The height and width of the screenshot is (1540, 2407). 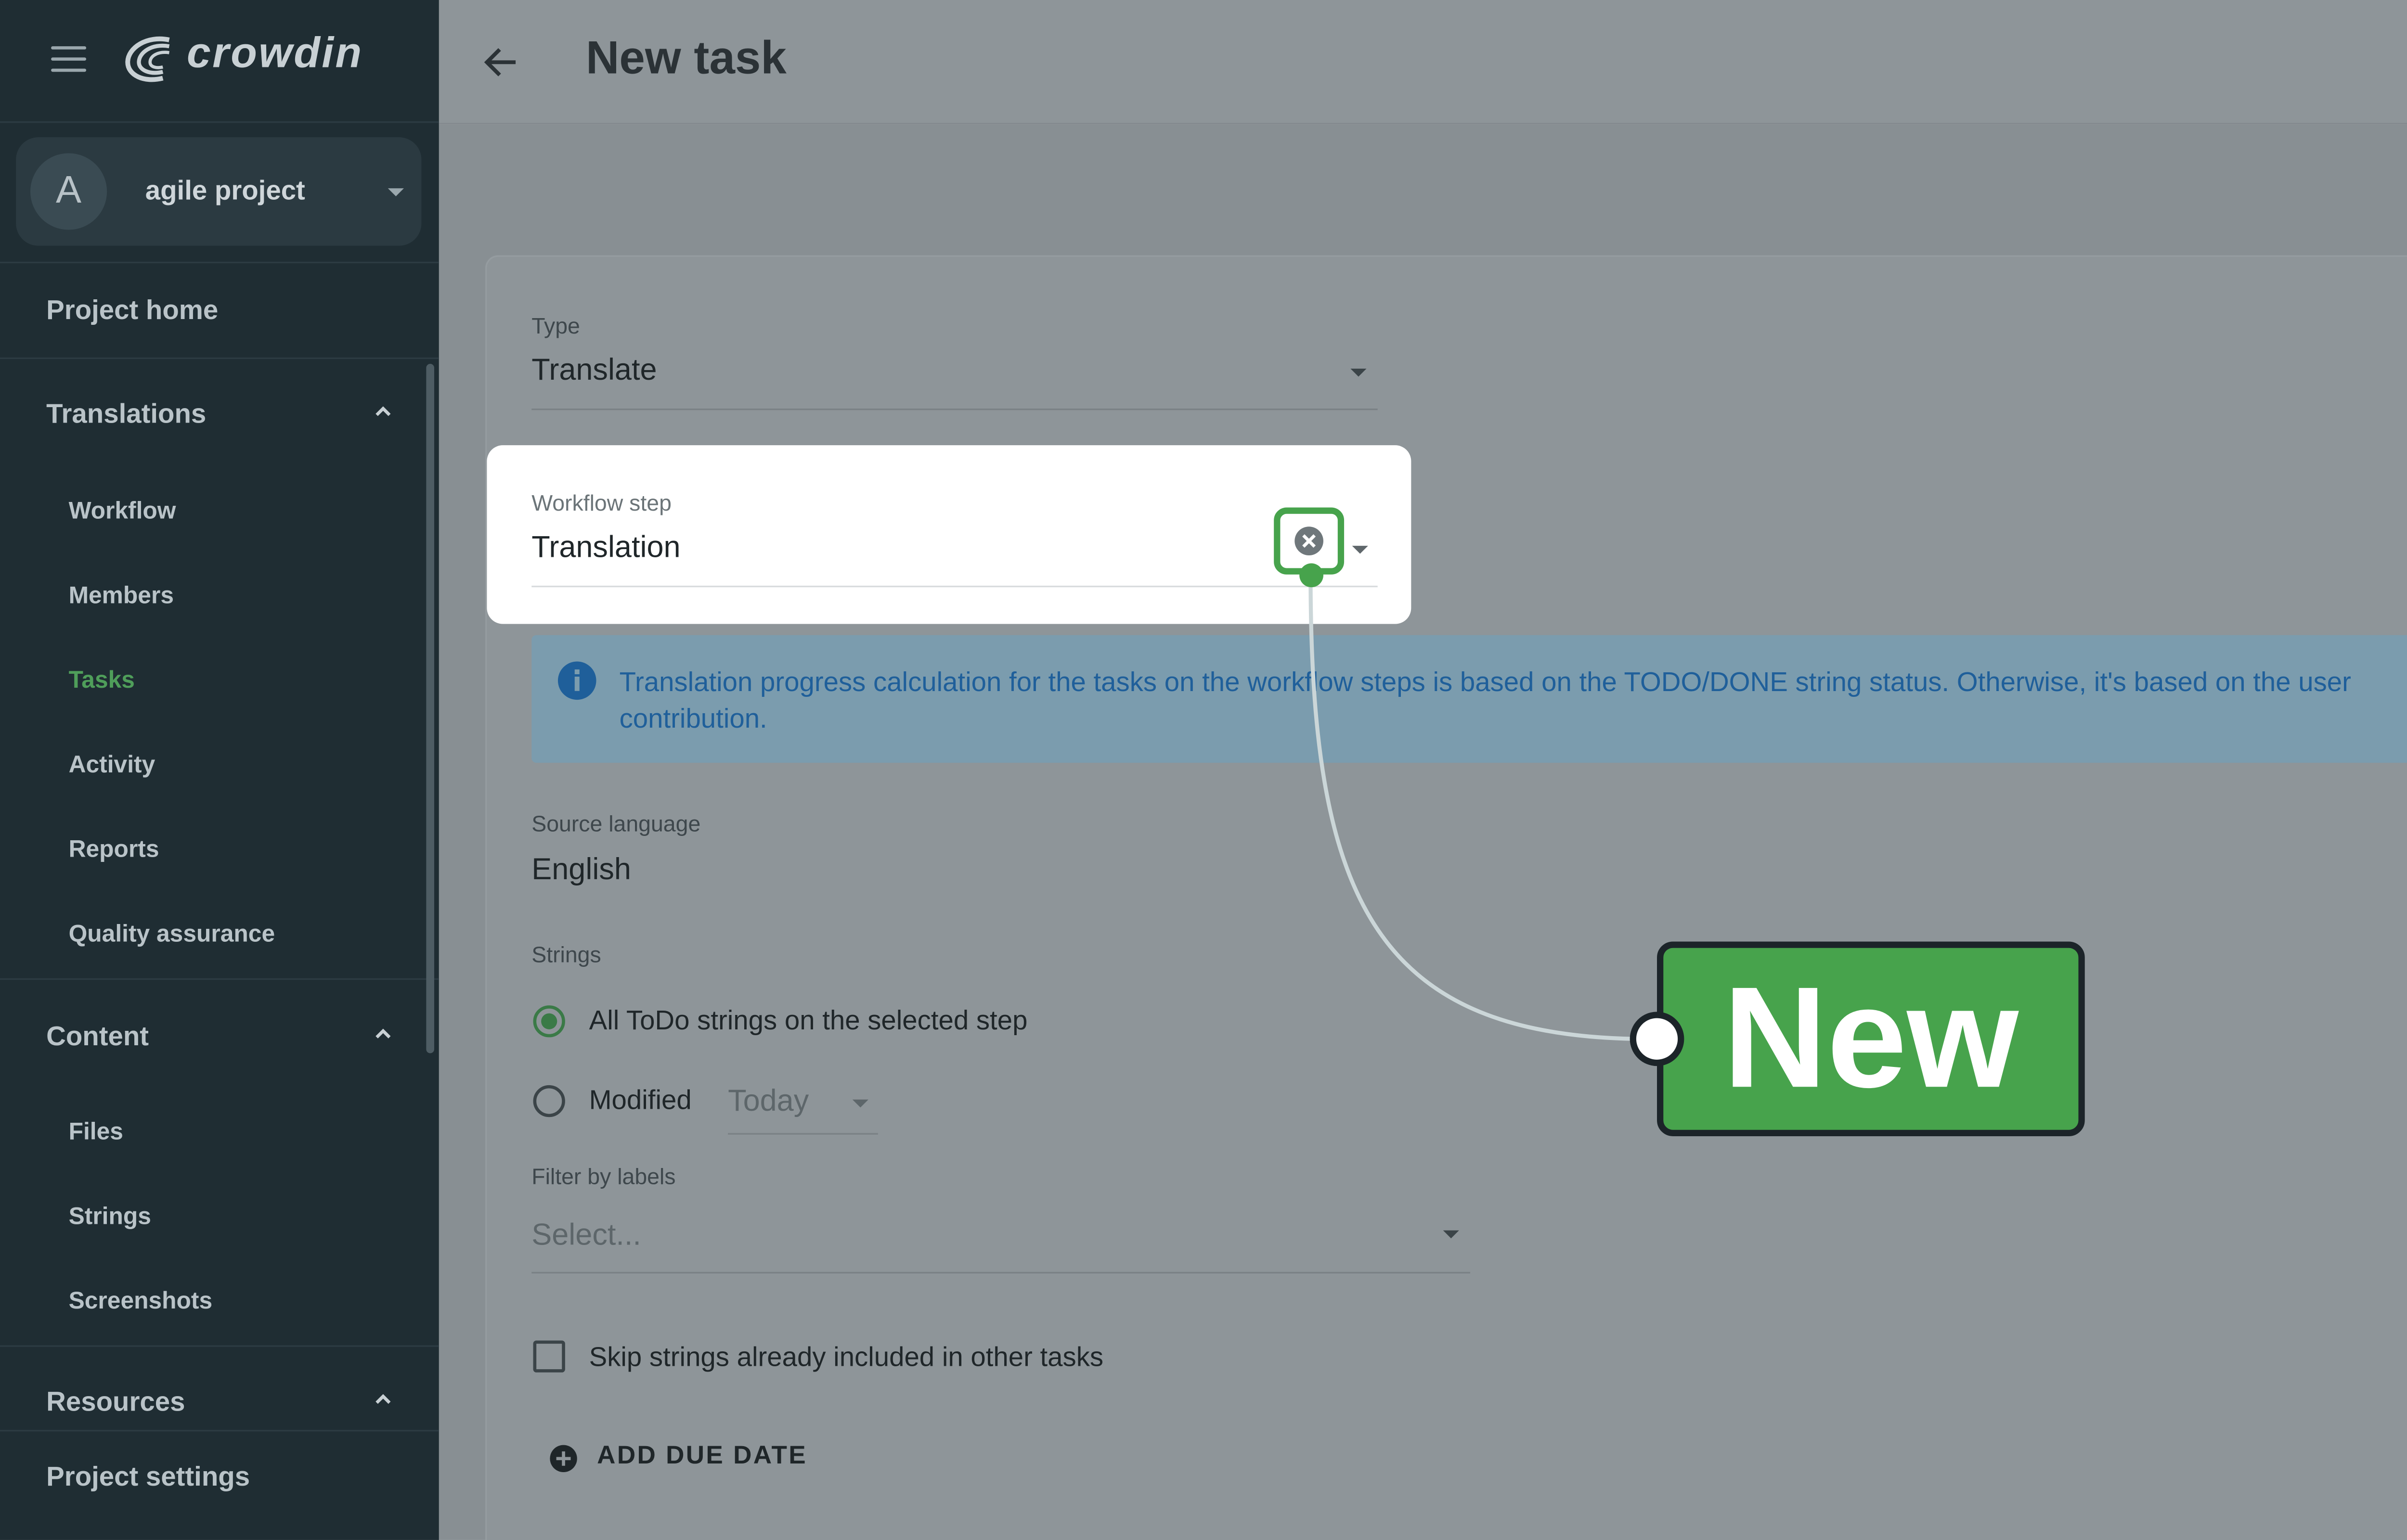 I want to click on new-badge: New, so click(x=1871, y=1038).